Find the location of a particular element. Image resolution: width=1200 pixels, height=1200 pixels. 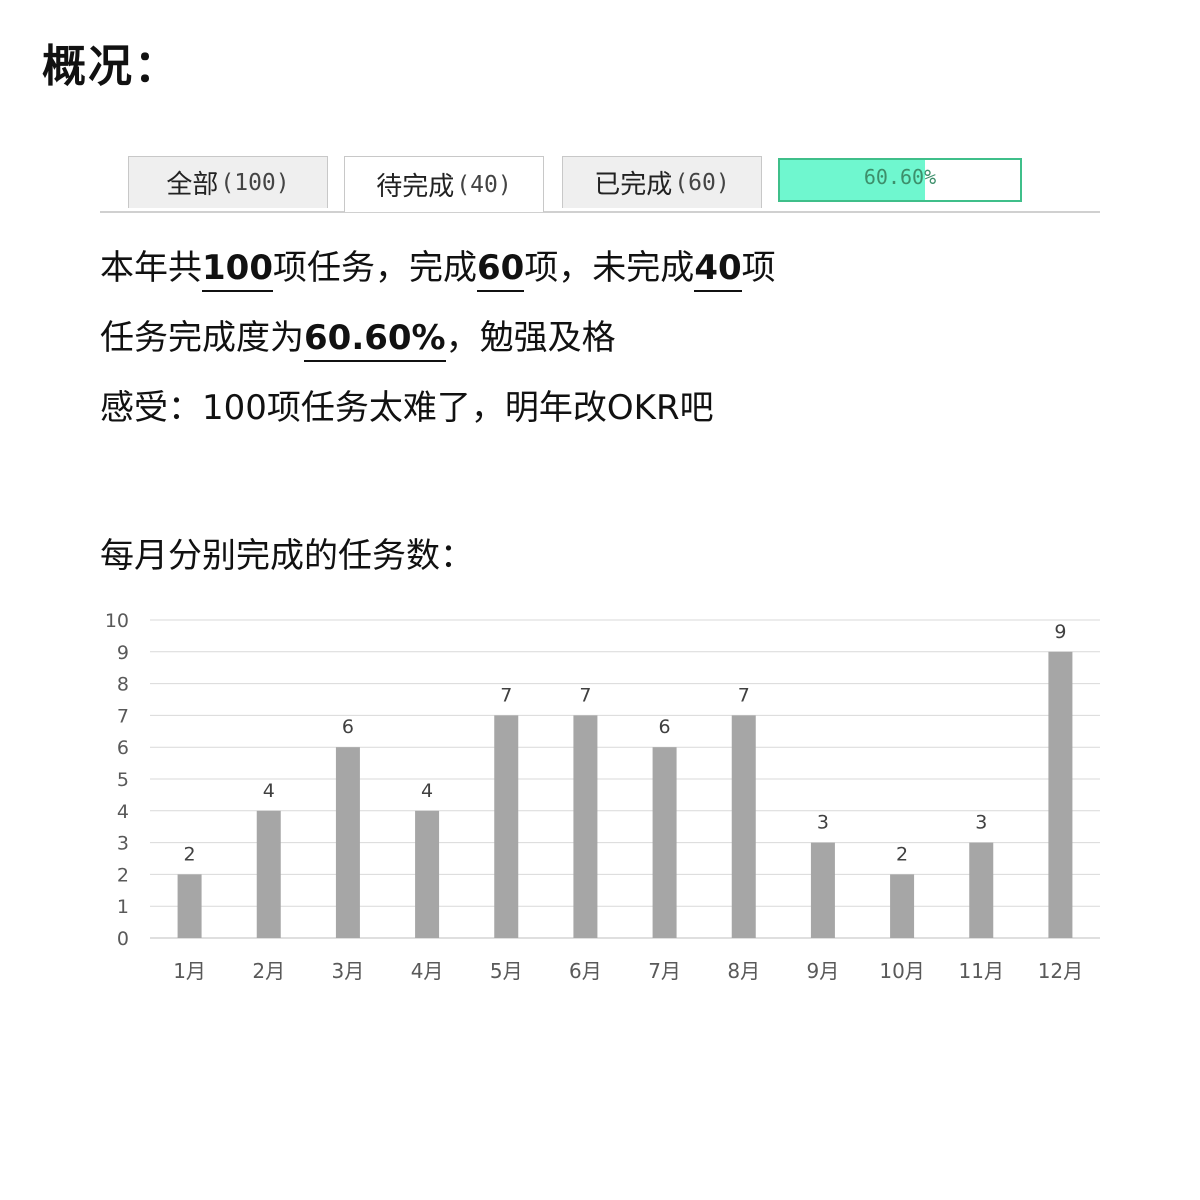

tab-bar: 全部 (100) 待完成 (40) 已完成 (60) 60.60% is located at coordinates (600, 184).